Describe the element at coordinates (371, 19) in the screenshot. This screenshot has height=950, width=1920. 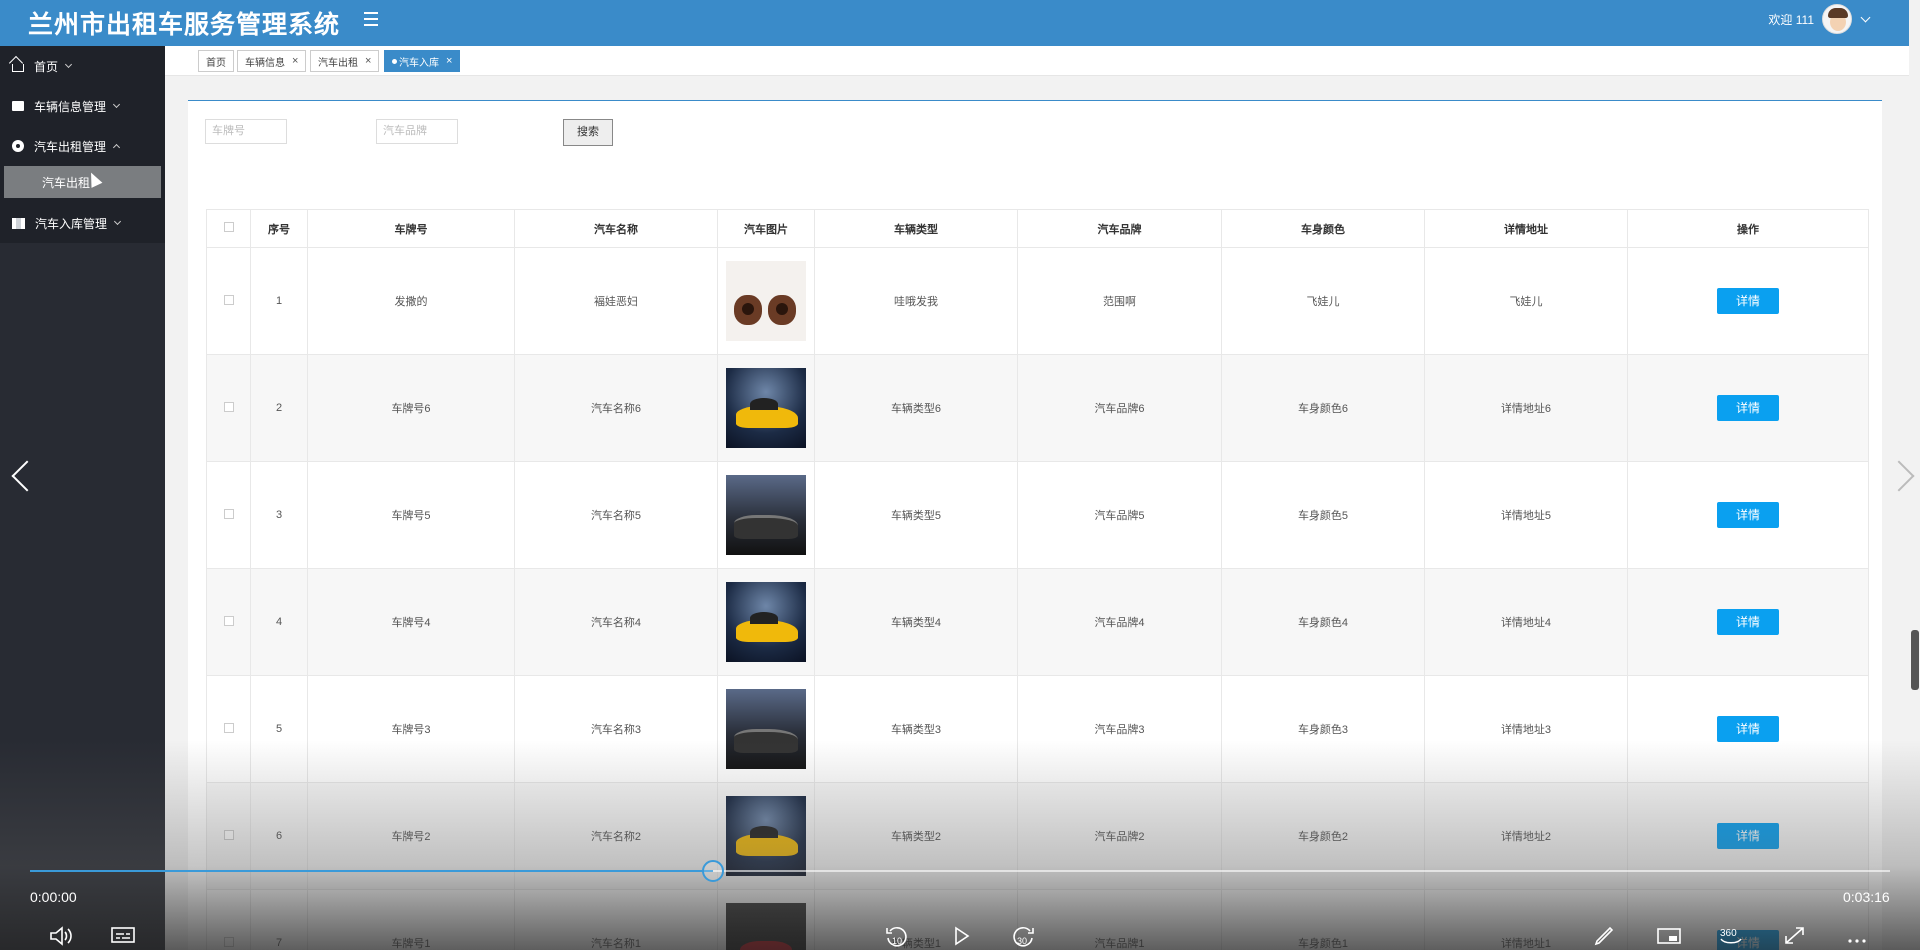
I see `menu-toggle-icon` at that location.